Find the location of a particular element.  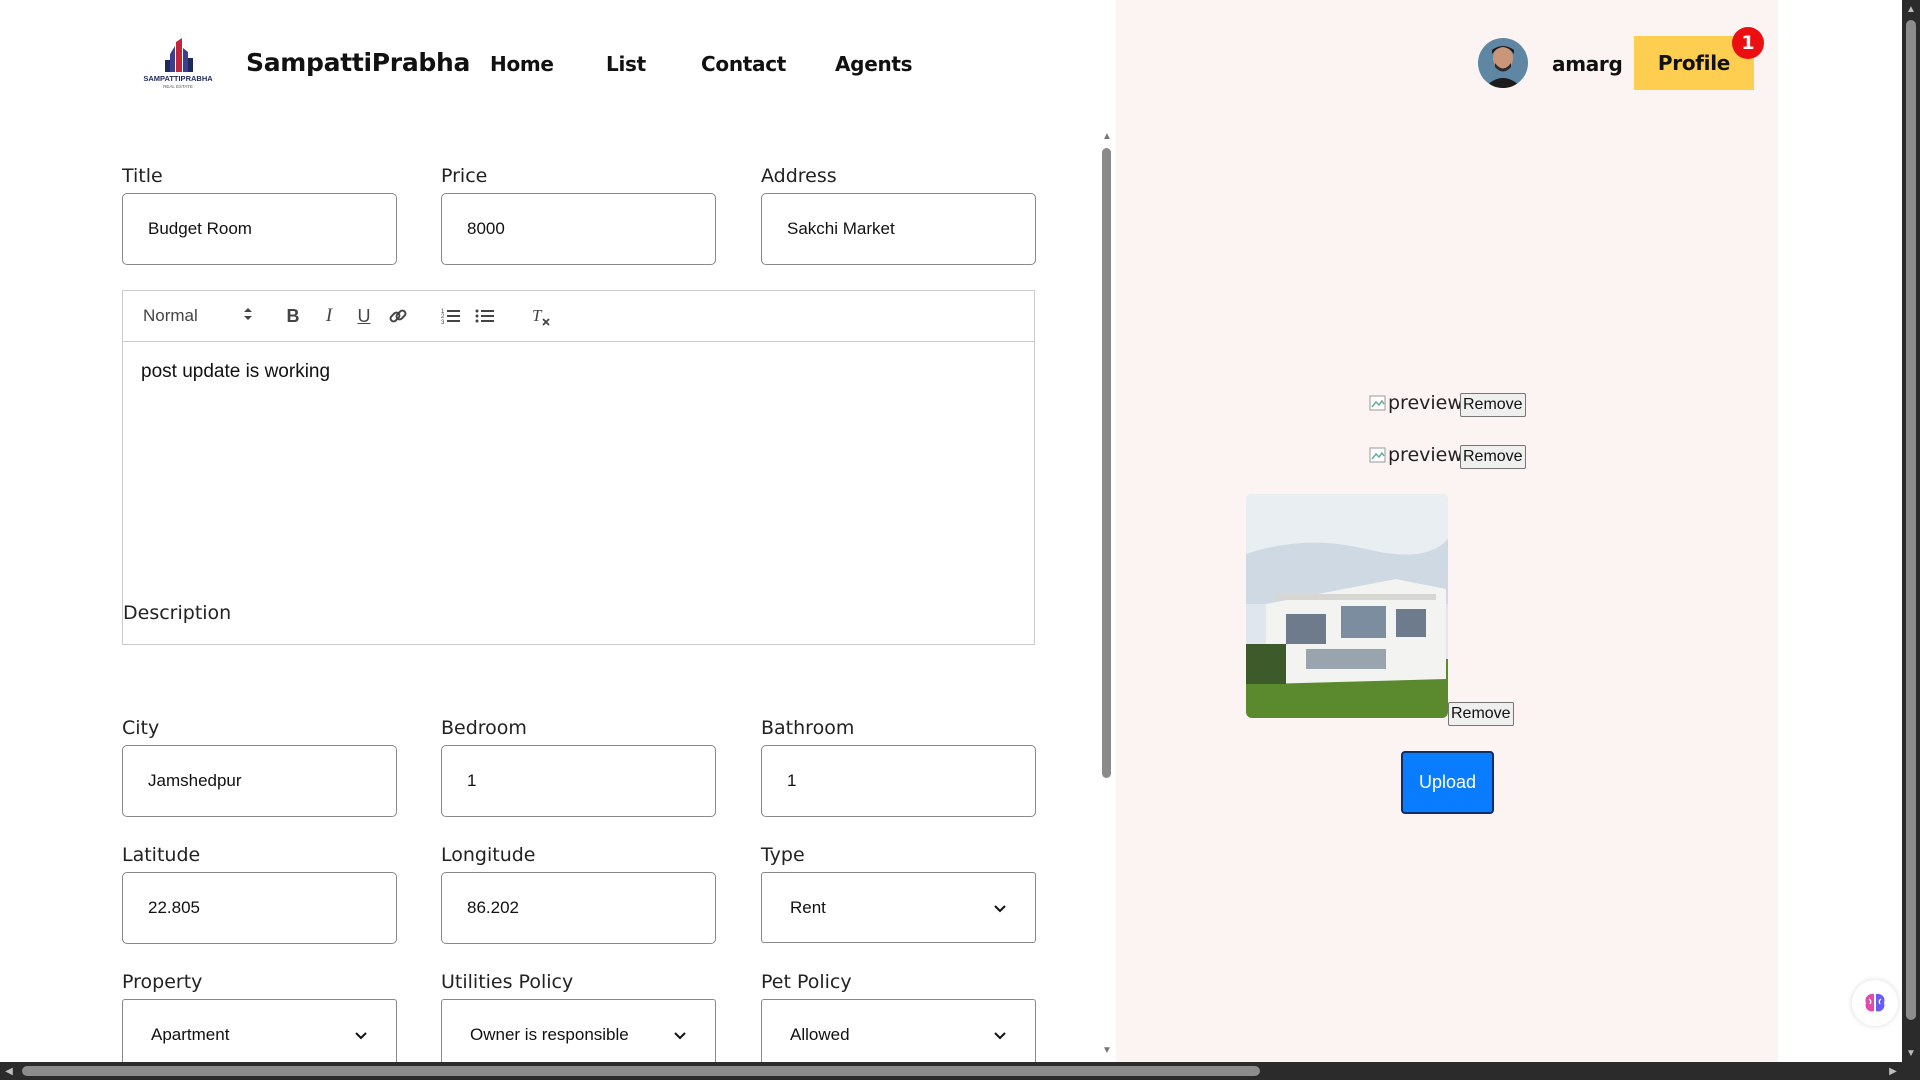

property-select: Apartment is located at coordinates (259, 1034).